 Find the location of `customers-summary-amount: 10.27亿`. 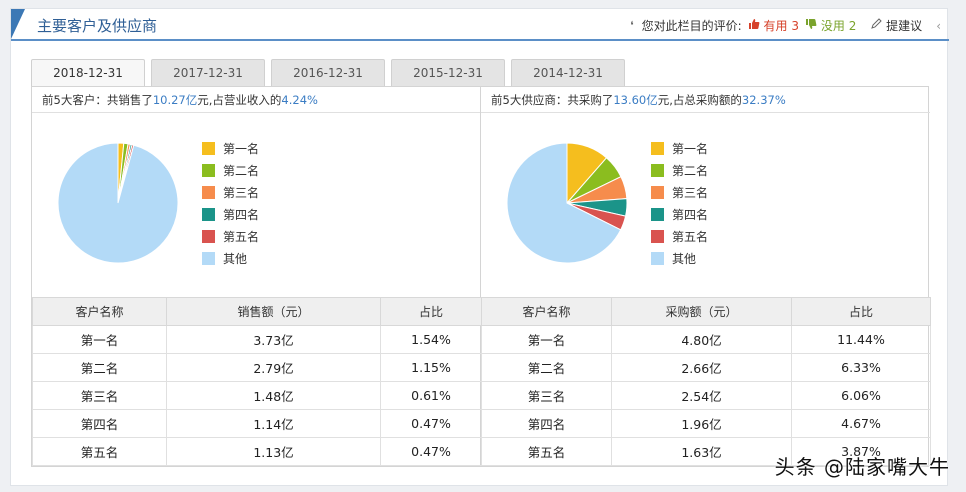

customers-summary-amount: 10.27亿 is located at coordinates (175, 100).